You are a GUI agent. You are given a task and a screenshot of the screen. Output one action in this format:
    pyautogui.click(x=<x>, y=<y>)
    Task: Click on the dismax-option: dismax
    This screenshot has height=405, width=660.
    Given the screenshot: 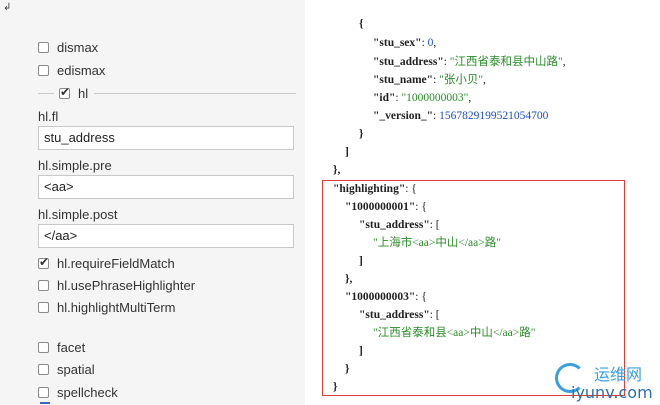 What is the action you would take?
    pyautogui.click(x=68, y=47)
    